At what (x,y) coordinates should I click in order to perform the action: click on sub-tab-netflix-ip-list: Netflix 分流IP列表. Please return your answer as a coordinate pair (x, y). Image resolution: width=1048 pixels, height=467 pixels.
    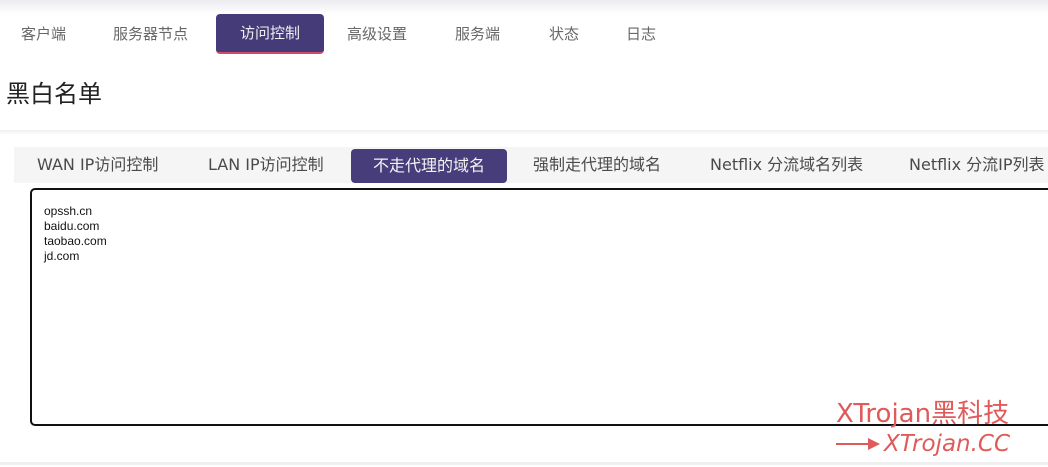
    Looking at the image, I should click on (977, 165).